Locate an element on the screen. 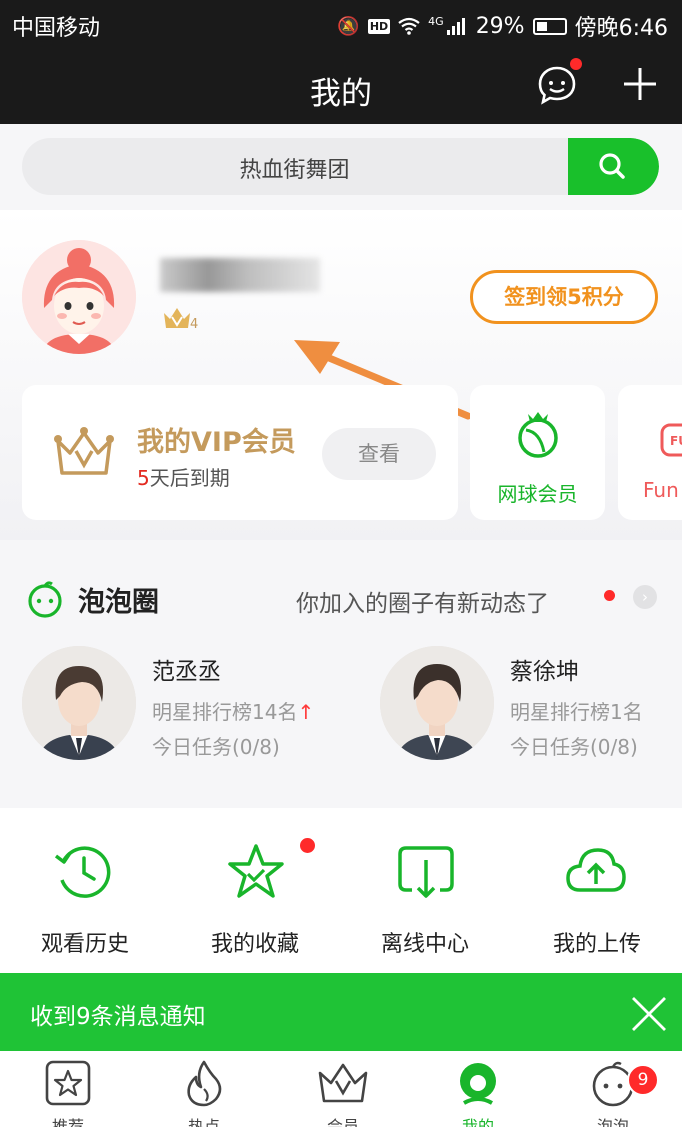 Image resolution: width=682 pixels, height=1127 pixels. chevron-right-icon: › is located at coordinates (645, 597).